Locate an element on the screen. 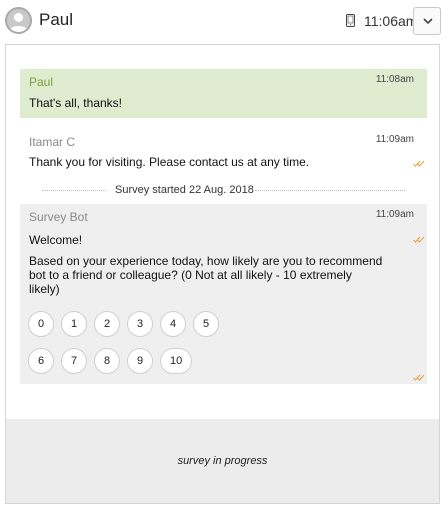  message-sender: Itamar C is located at coordinates (52, 142).